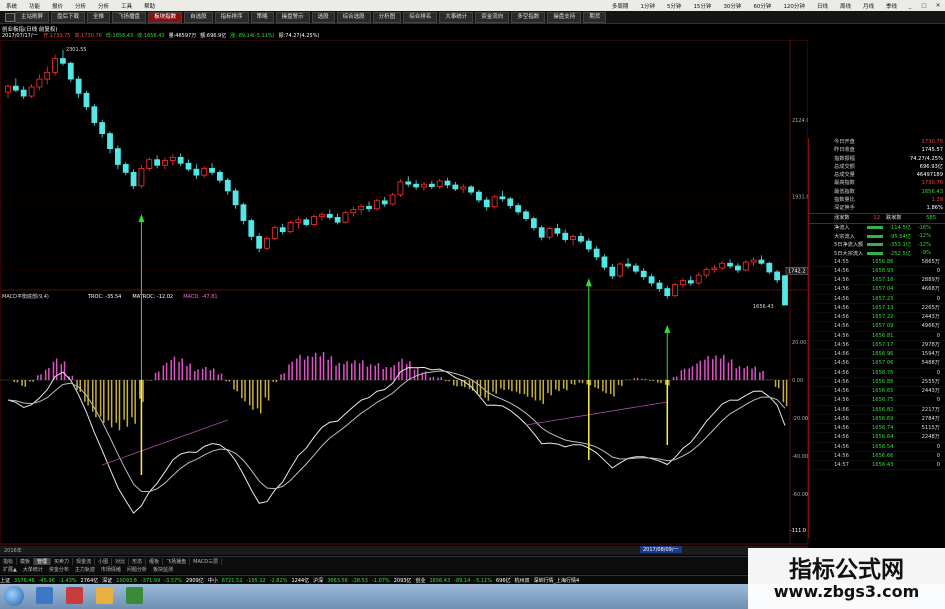 The height and width of the screenshot is (609, 945). What do you see at coordinates (564, 17) in the screenshot?
I see `toolbar-button: 操盘支持` at bounding box center [564, 17].